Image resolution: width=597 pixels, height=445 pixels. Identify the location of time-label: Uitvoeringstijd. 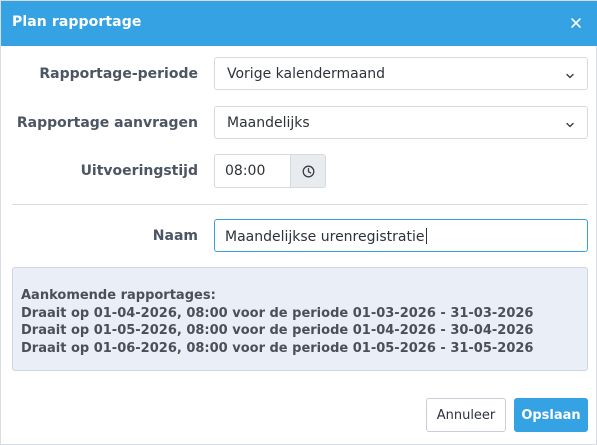
(139, 171).